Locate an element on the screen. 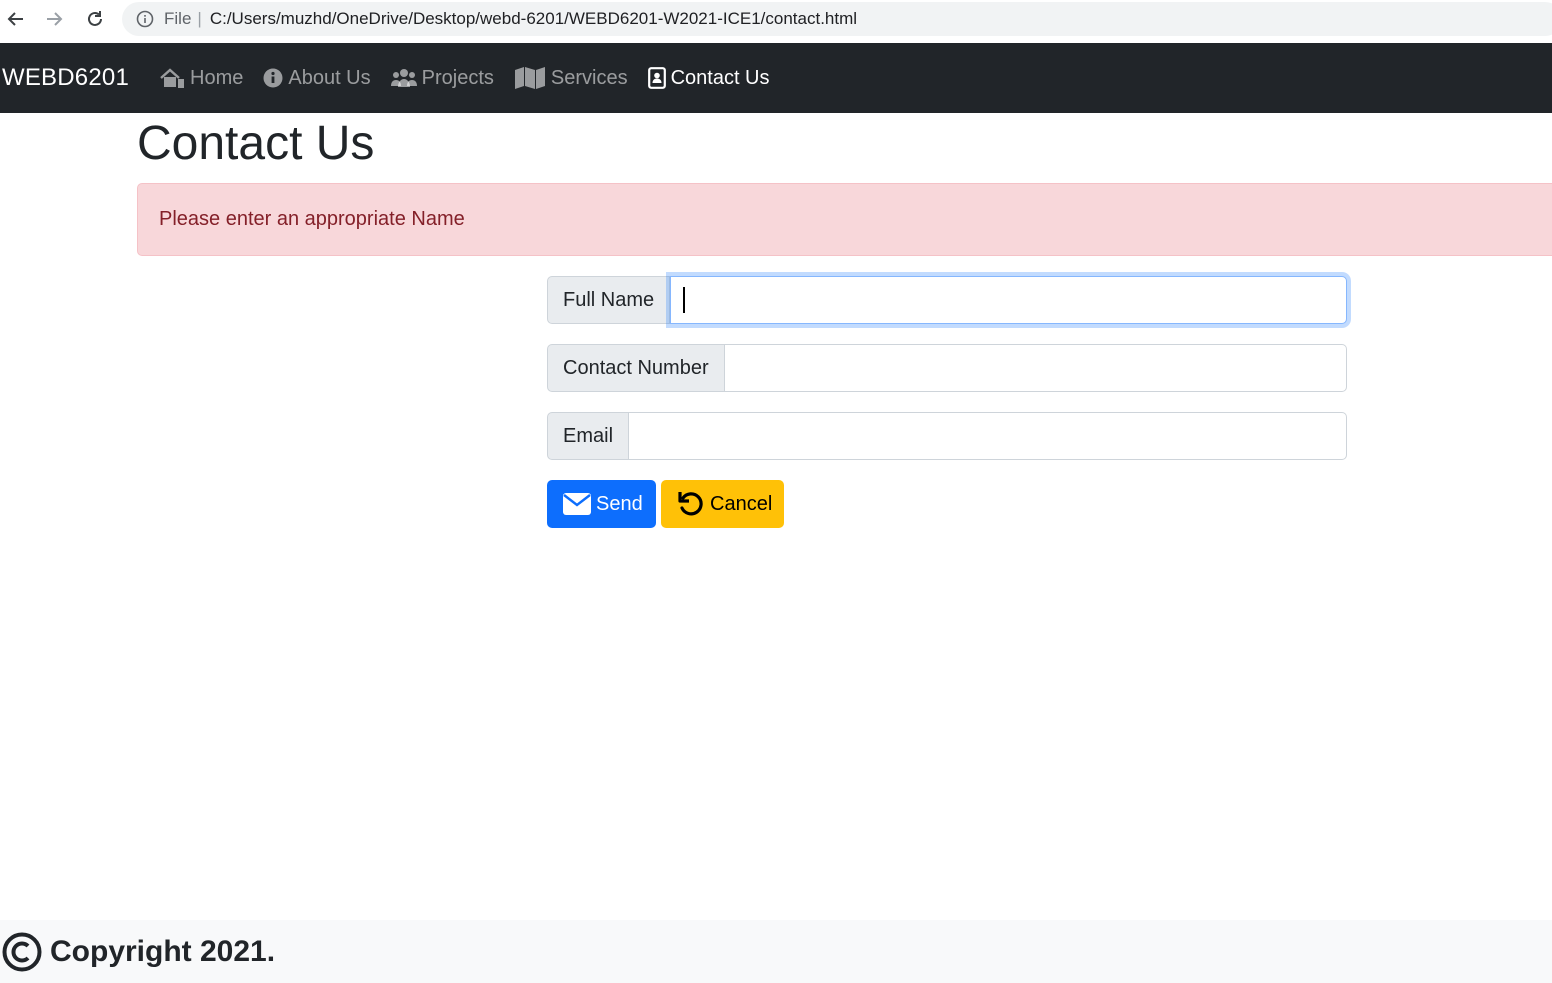 The width and height of the screenshot is (1552, 983). forward-button is located at coordinates (54, 19).